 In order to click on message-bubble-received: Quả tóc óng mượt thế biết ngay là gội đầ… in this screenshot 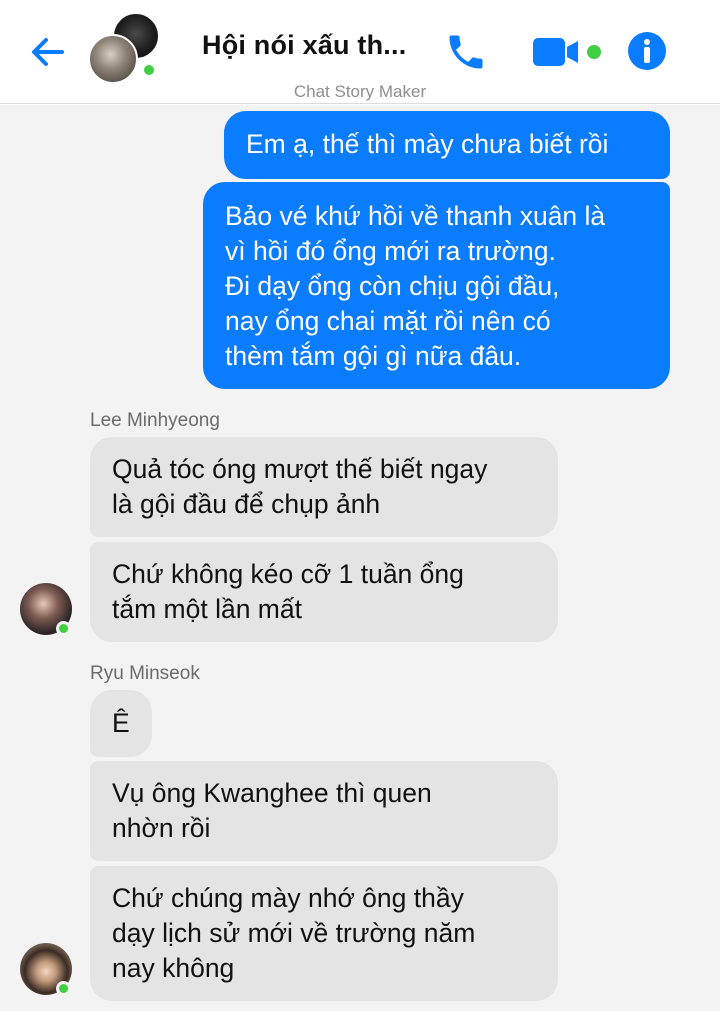, I will do `click(324, 487)`.